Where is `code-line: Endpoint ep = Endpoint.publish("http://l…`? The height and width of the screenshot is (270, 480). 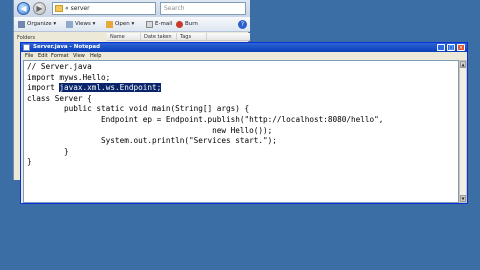 code-line: Endpoint ep = Endpoint.publish("http://l… is located at coordinates (205, 119).